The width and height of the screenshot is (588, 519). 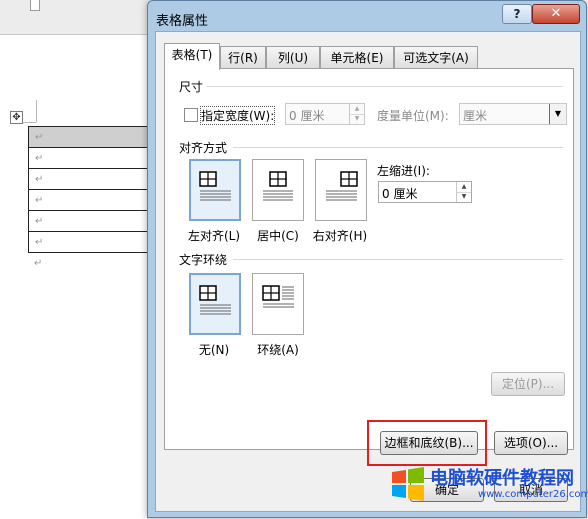 I want to click on tab-alt-text: 可选文字(A), so click(x=436, y=57).